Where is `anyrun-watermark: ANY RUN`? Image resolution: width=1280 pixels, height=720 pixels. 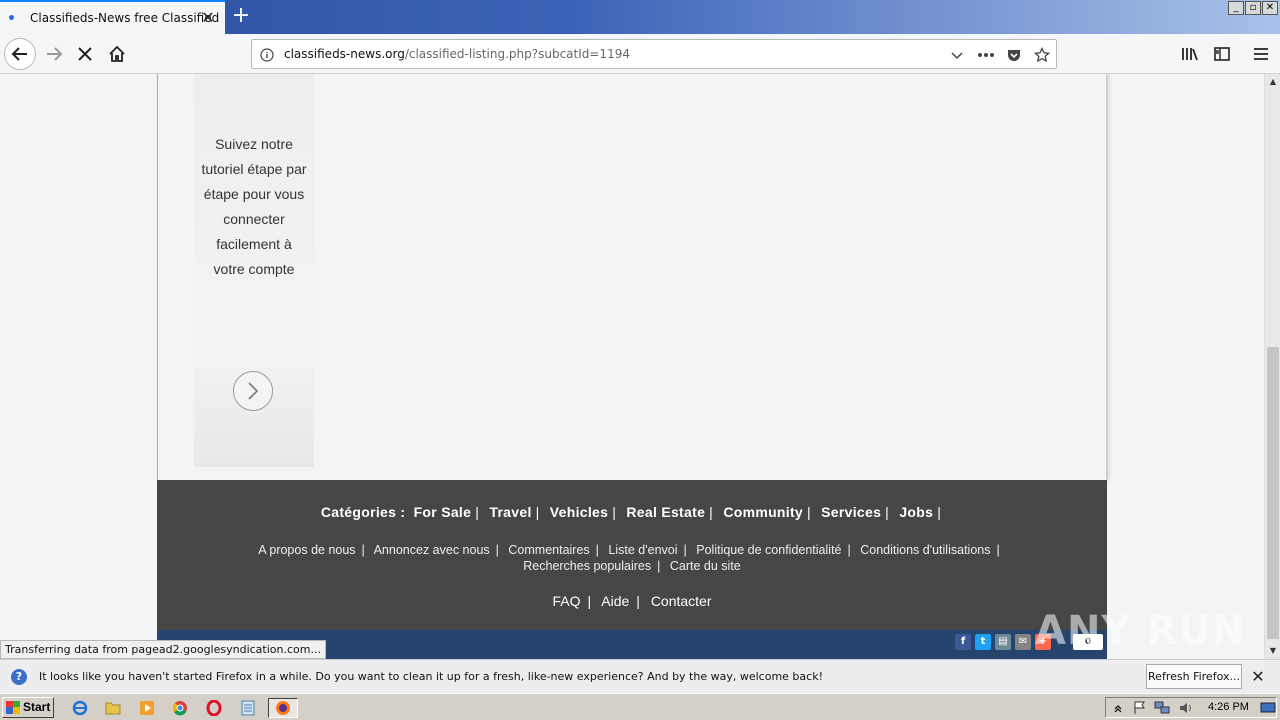
anyrun-watermark: ANY RUN is located at coordinates (1141, 631).